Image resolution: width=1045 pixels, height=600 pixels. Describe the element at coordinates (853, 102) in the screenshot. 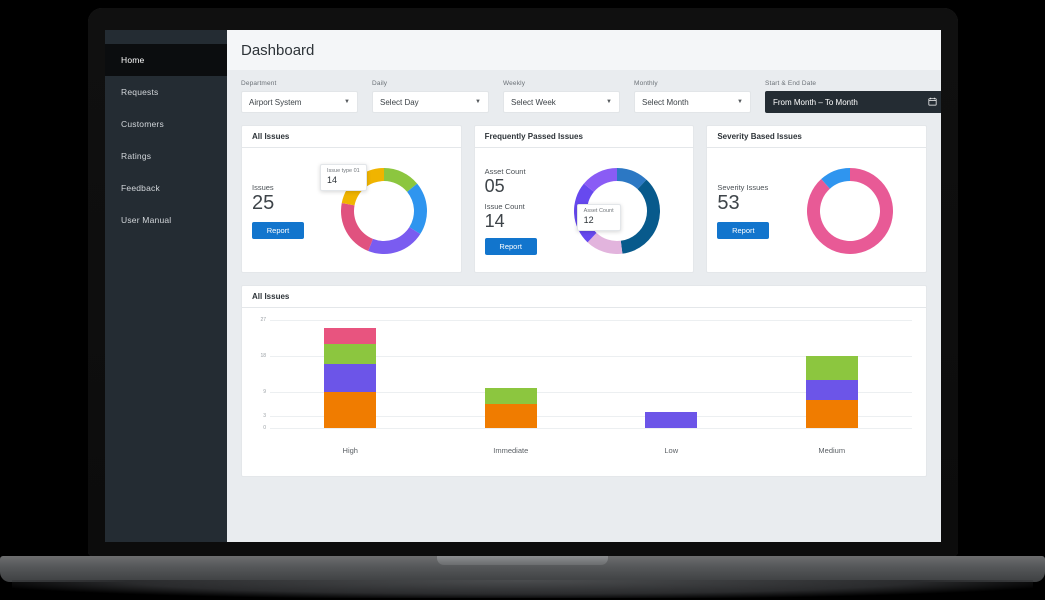

I see `daterange-picker: From Month – To Month` at that location.